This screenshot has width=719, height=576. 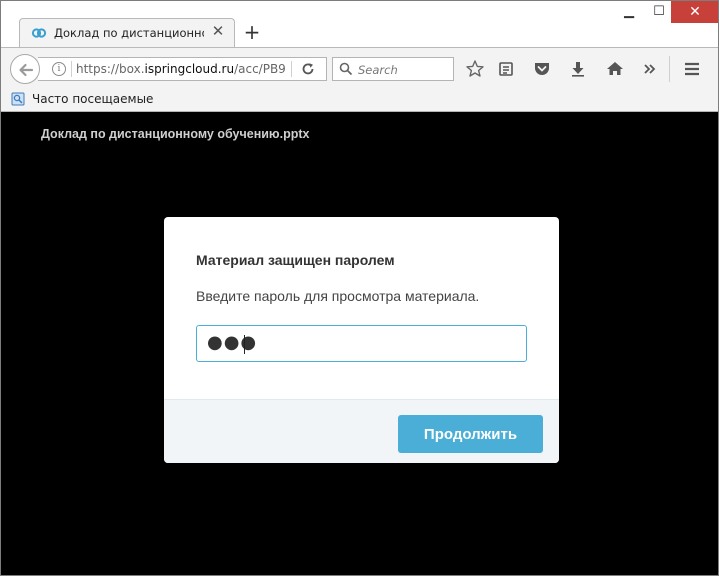 What do you see at coordinates (308, 69) in the screenshot?
I see `reload-icon` at bounding box center [308, 69].